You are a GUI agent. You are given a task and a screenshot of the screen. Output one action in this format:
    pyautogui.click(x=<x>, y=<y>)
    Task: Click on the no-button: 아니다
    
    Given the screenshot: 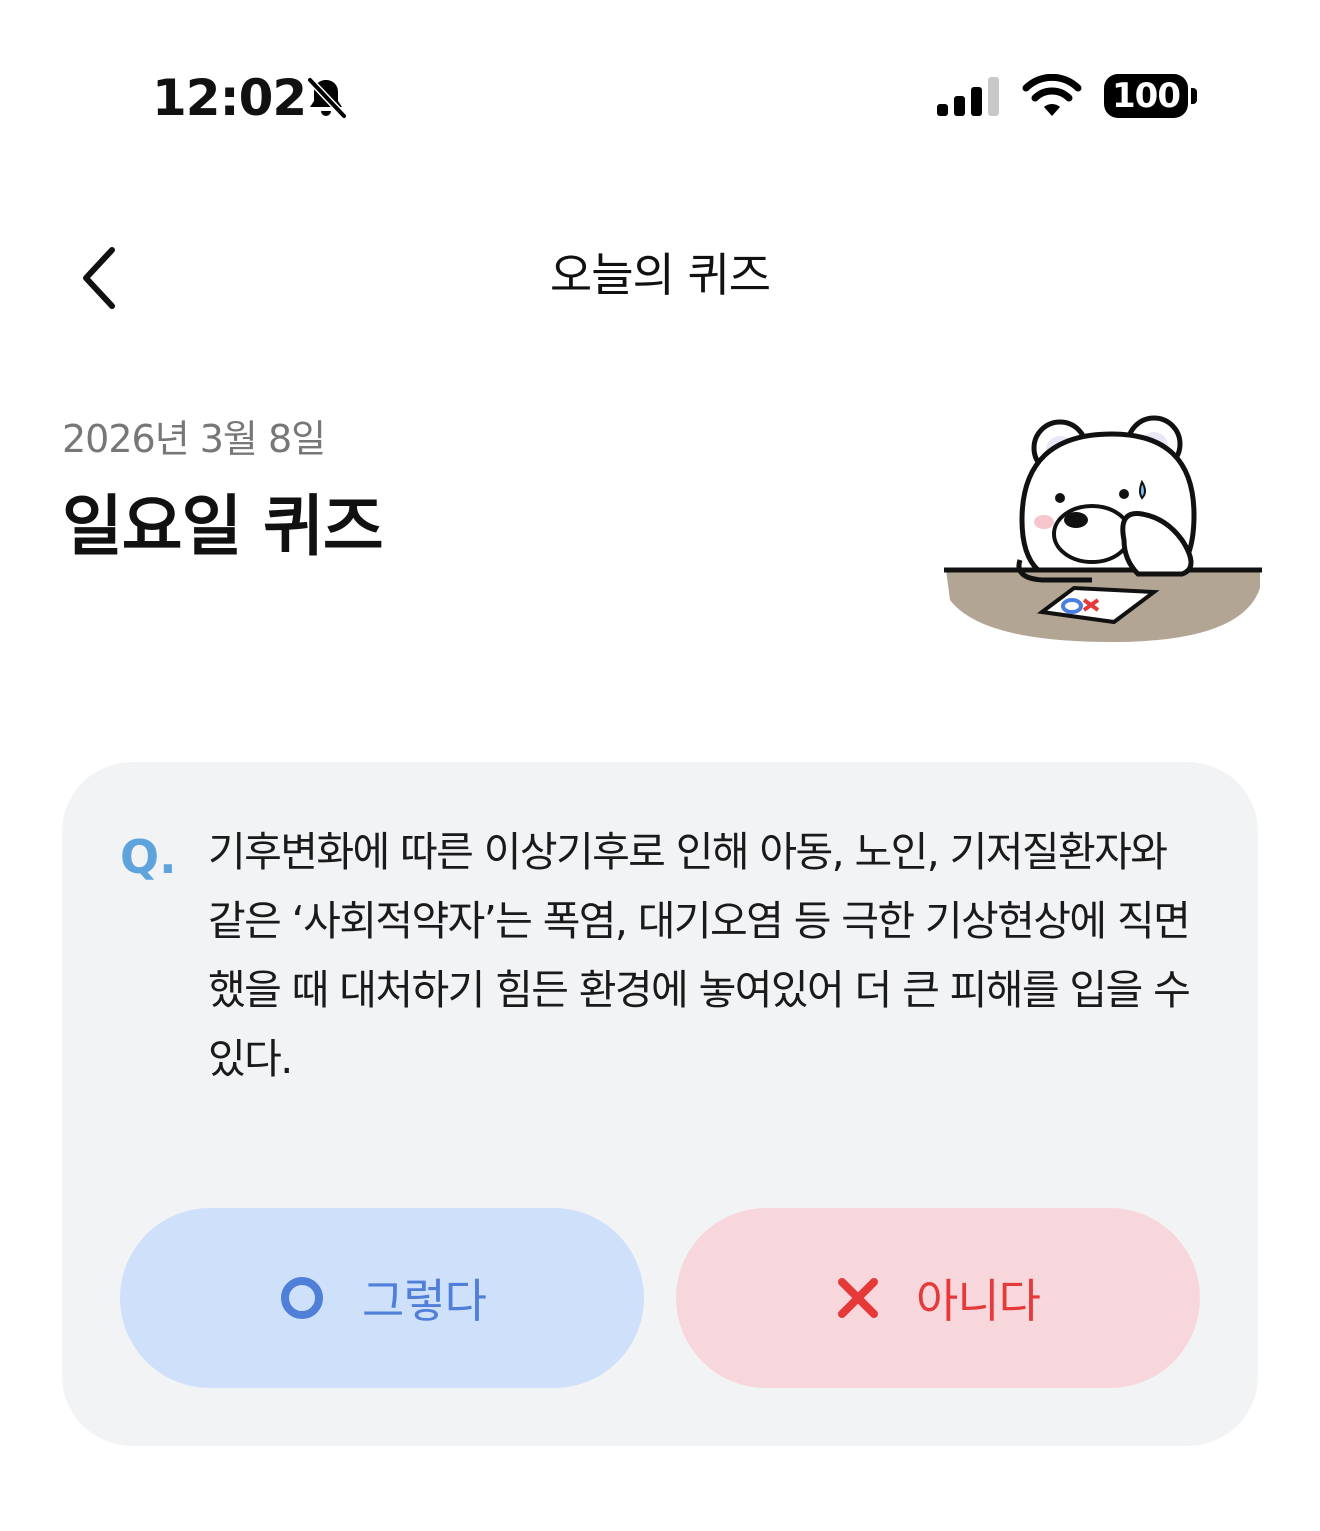 What is the action you would take?
    pyautogui.click(x=938, y=1298)
    